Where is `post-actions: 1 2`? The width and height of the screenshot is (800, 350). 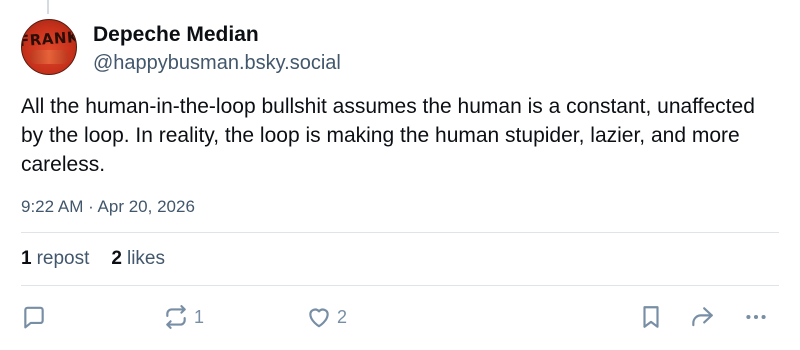
post-actions: 1 2 is located at coordinates (400, 317).